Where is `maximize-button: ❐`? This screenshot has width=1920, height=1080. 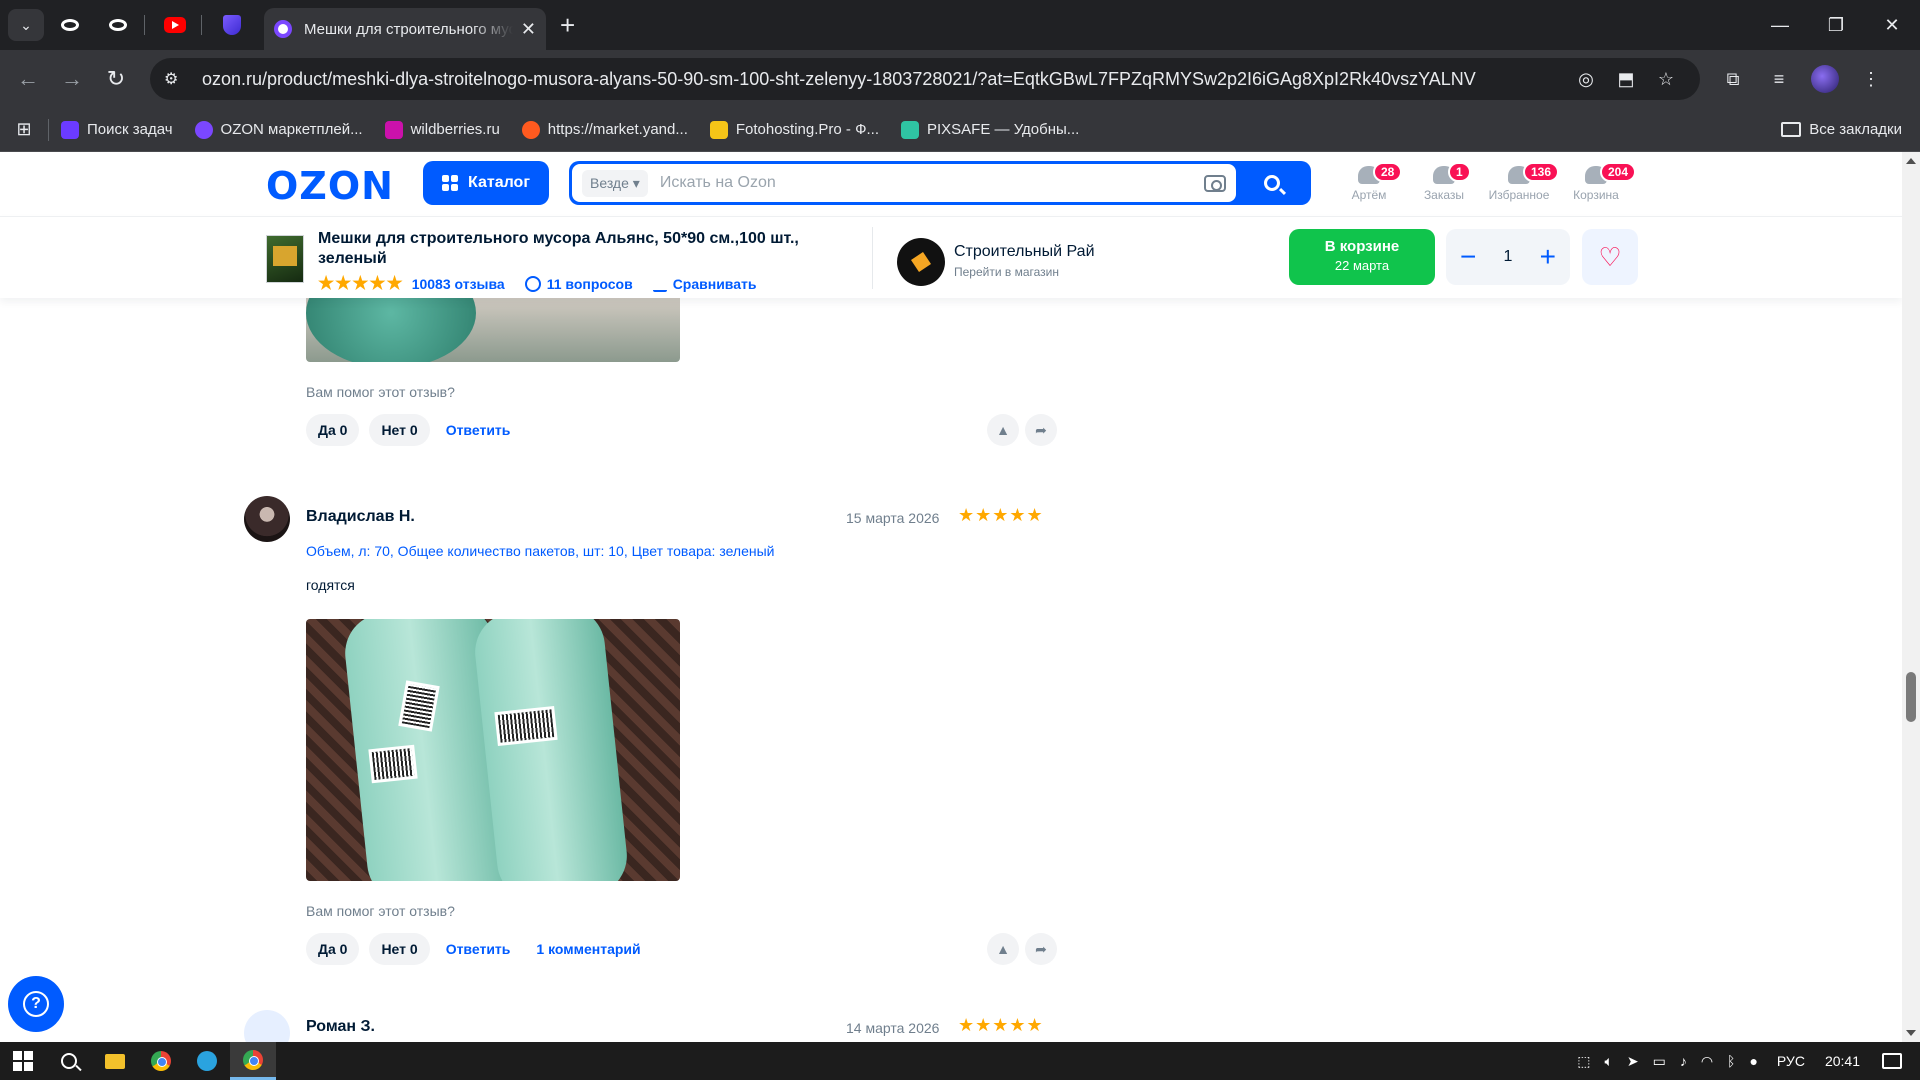
maximize-button: ❐ is located at coordinates (1836, 25).